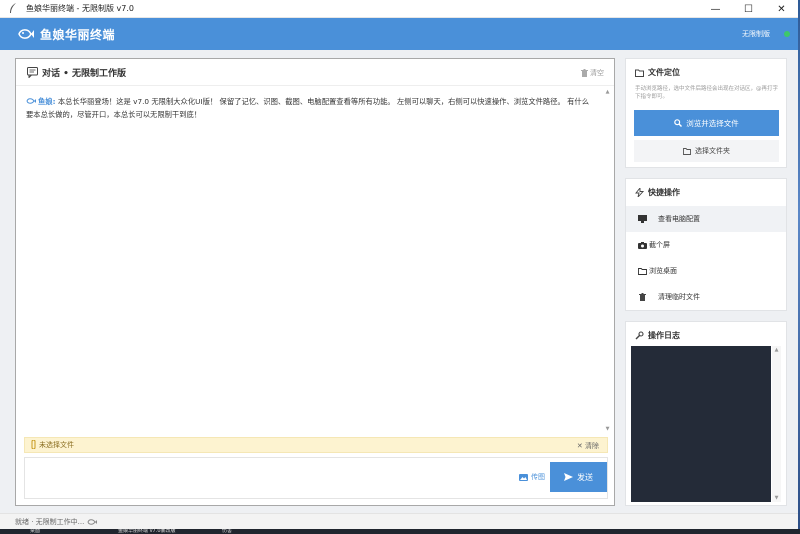 This screenshot has width=800, height=534. Describe the element at coordinates (316, 478) in the screenshot. I see `message-input: 传图 发送` at that location.